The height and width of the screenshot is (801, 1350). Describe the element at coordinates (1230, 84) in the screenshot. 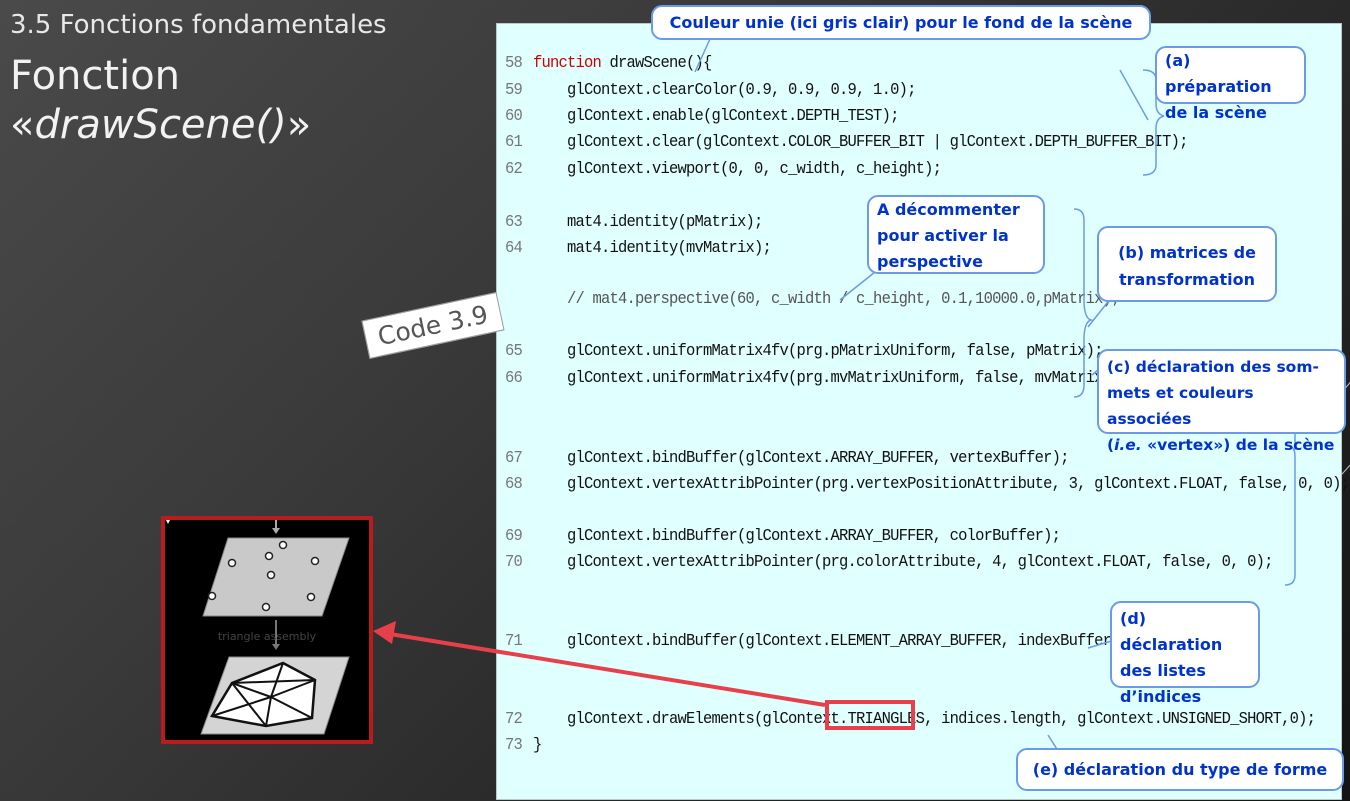

I see `callout-a-preparation: (a) préparation de la scène` at that location.